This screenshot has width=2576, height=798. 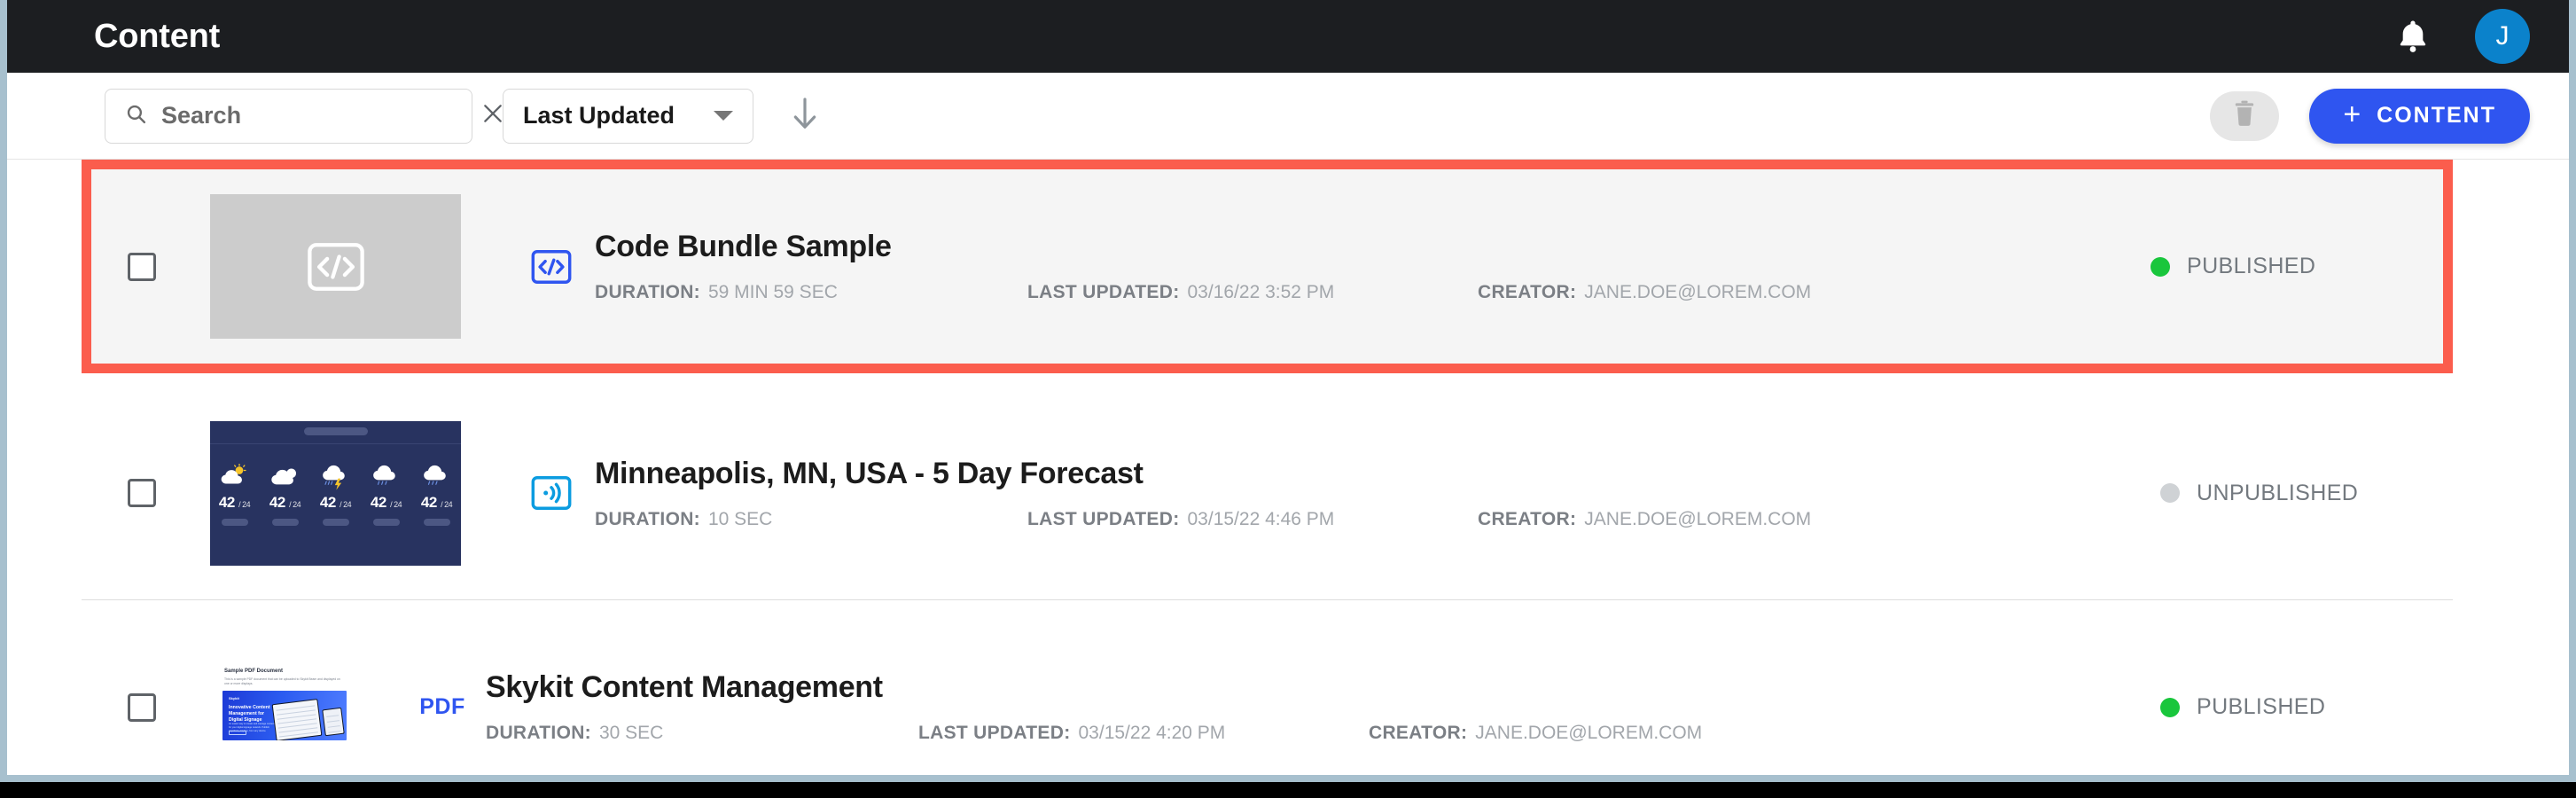 What do you see at coordinates (684, 687) in the screenshot?
I see `row-title: Skykit Content Management` at bounding box center [684, 687].